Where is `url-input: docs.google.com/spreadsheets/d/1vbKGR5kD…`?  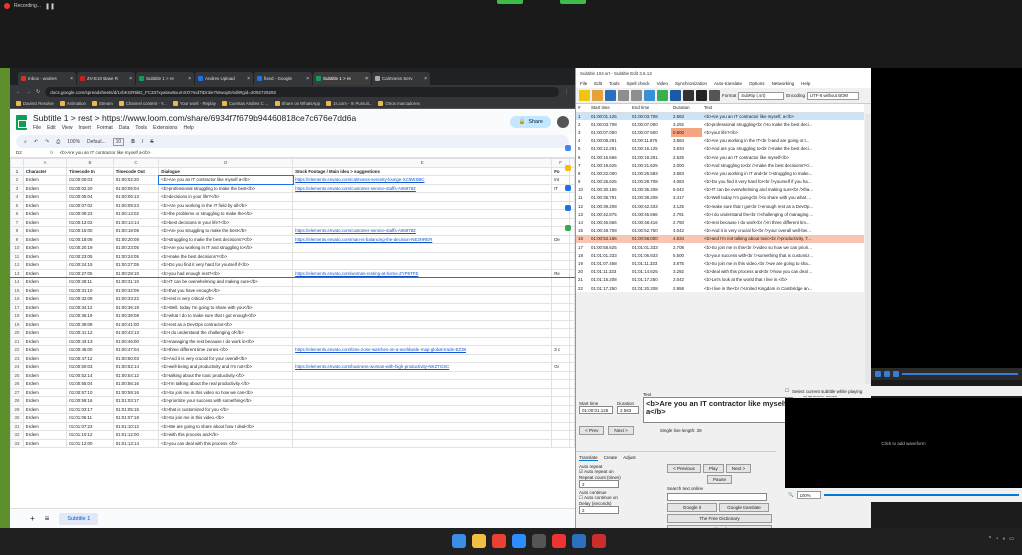
url-input: docs.google.com/spreadsheets/d/1vbKGR5kD… is located at coordinates (302, 92).